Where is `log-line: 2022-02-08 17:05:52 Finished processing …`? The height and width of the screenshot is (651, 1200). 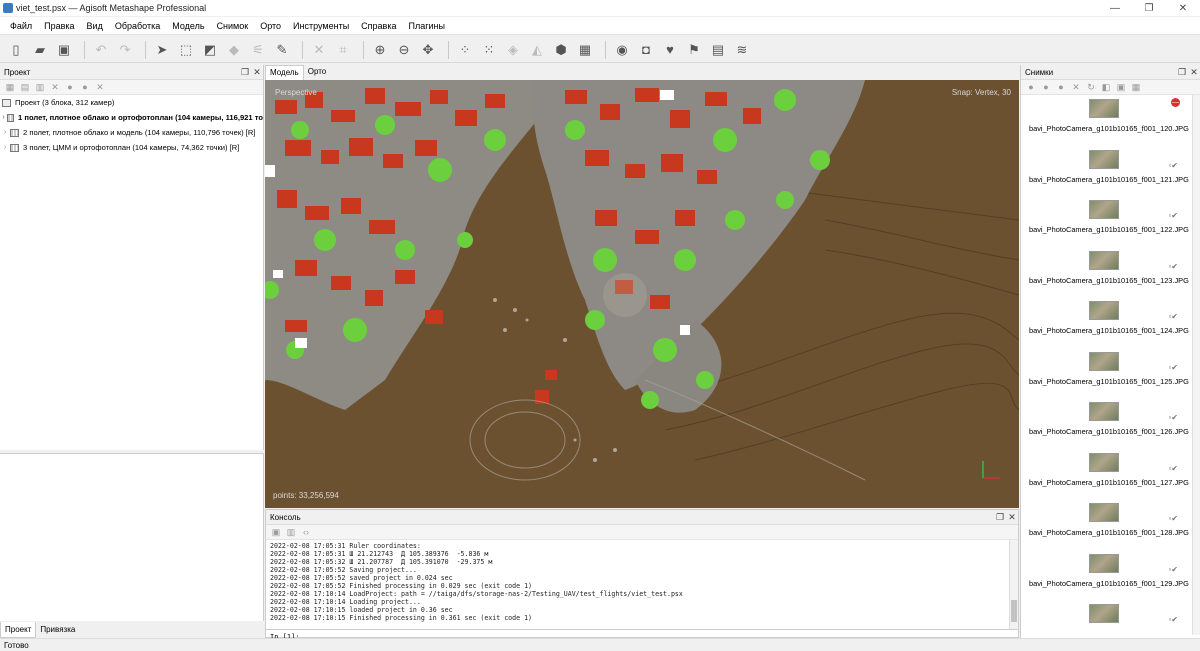
log-line: 2022-02-08 17:05:52 Finished processing … is located at coordinates (401, 586).